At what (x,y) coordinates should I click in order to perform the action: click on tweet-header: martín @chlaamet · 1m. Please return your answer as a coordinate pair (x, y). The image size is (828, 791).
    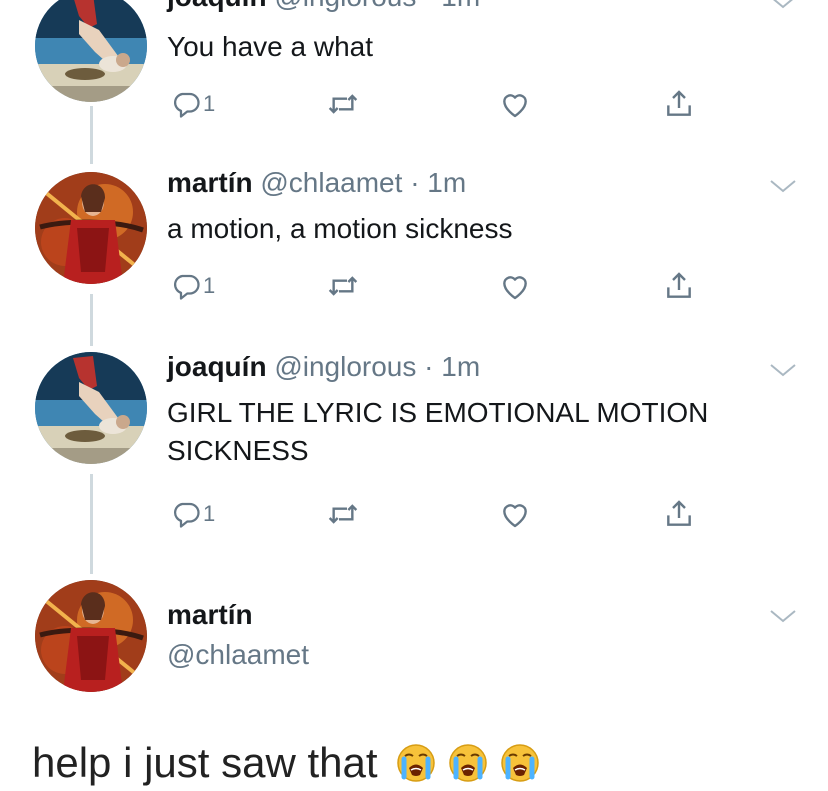
    Looking at the image, I should click on (316, 183).